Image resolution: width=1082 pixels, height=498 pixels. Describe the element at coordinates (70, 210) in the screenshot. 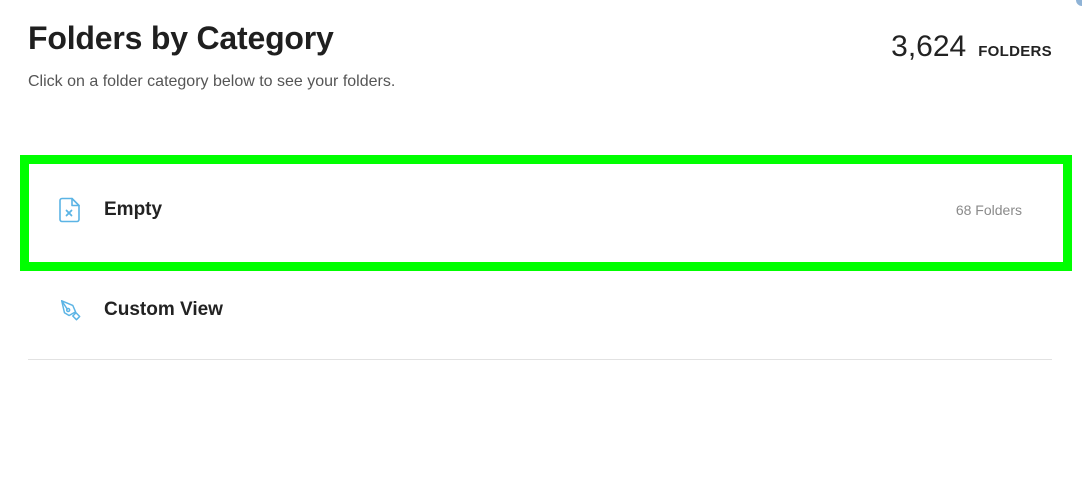

I see `empty-file-icon` at that location.